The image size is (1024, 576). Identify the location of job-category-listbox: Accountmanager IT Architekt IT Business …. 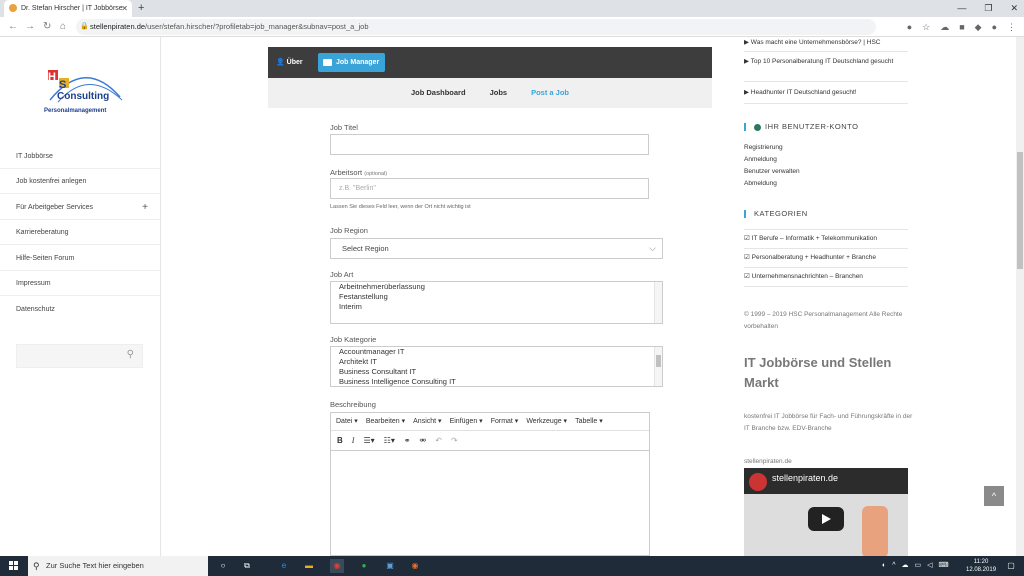
(496, 366).